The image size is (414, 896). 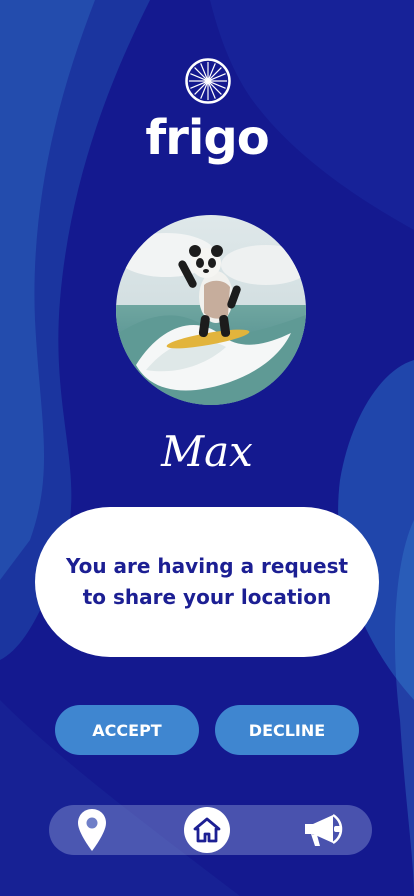 What do you see at coordinates (127, 730) in the screenshot?
I see `accept-button: ACCEPT` at bounding box center [127, 730].